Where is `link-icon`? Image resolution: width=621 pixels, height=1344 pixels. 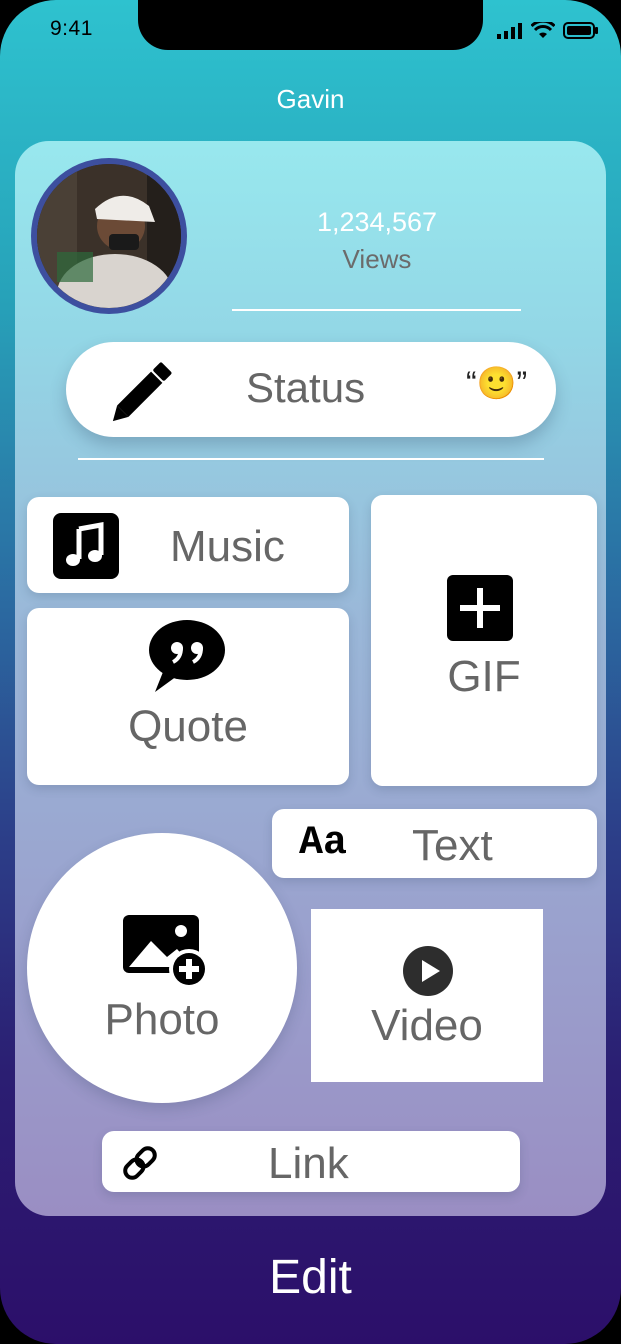
link-icon is located at coordinates (140, 1163).